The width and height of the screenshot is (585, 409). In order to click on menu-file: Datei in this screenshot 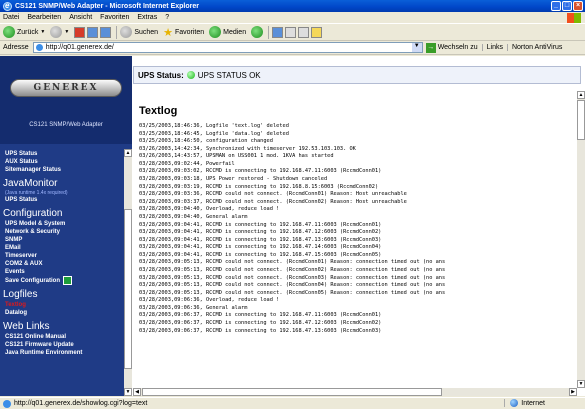, I will do `click(11, 17)`.